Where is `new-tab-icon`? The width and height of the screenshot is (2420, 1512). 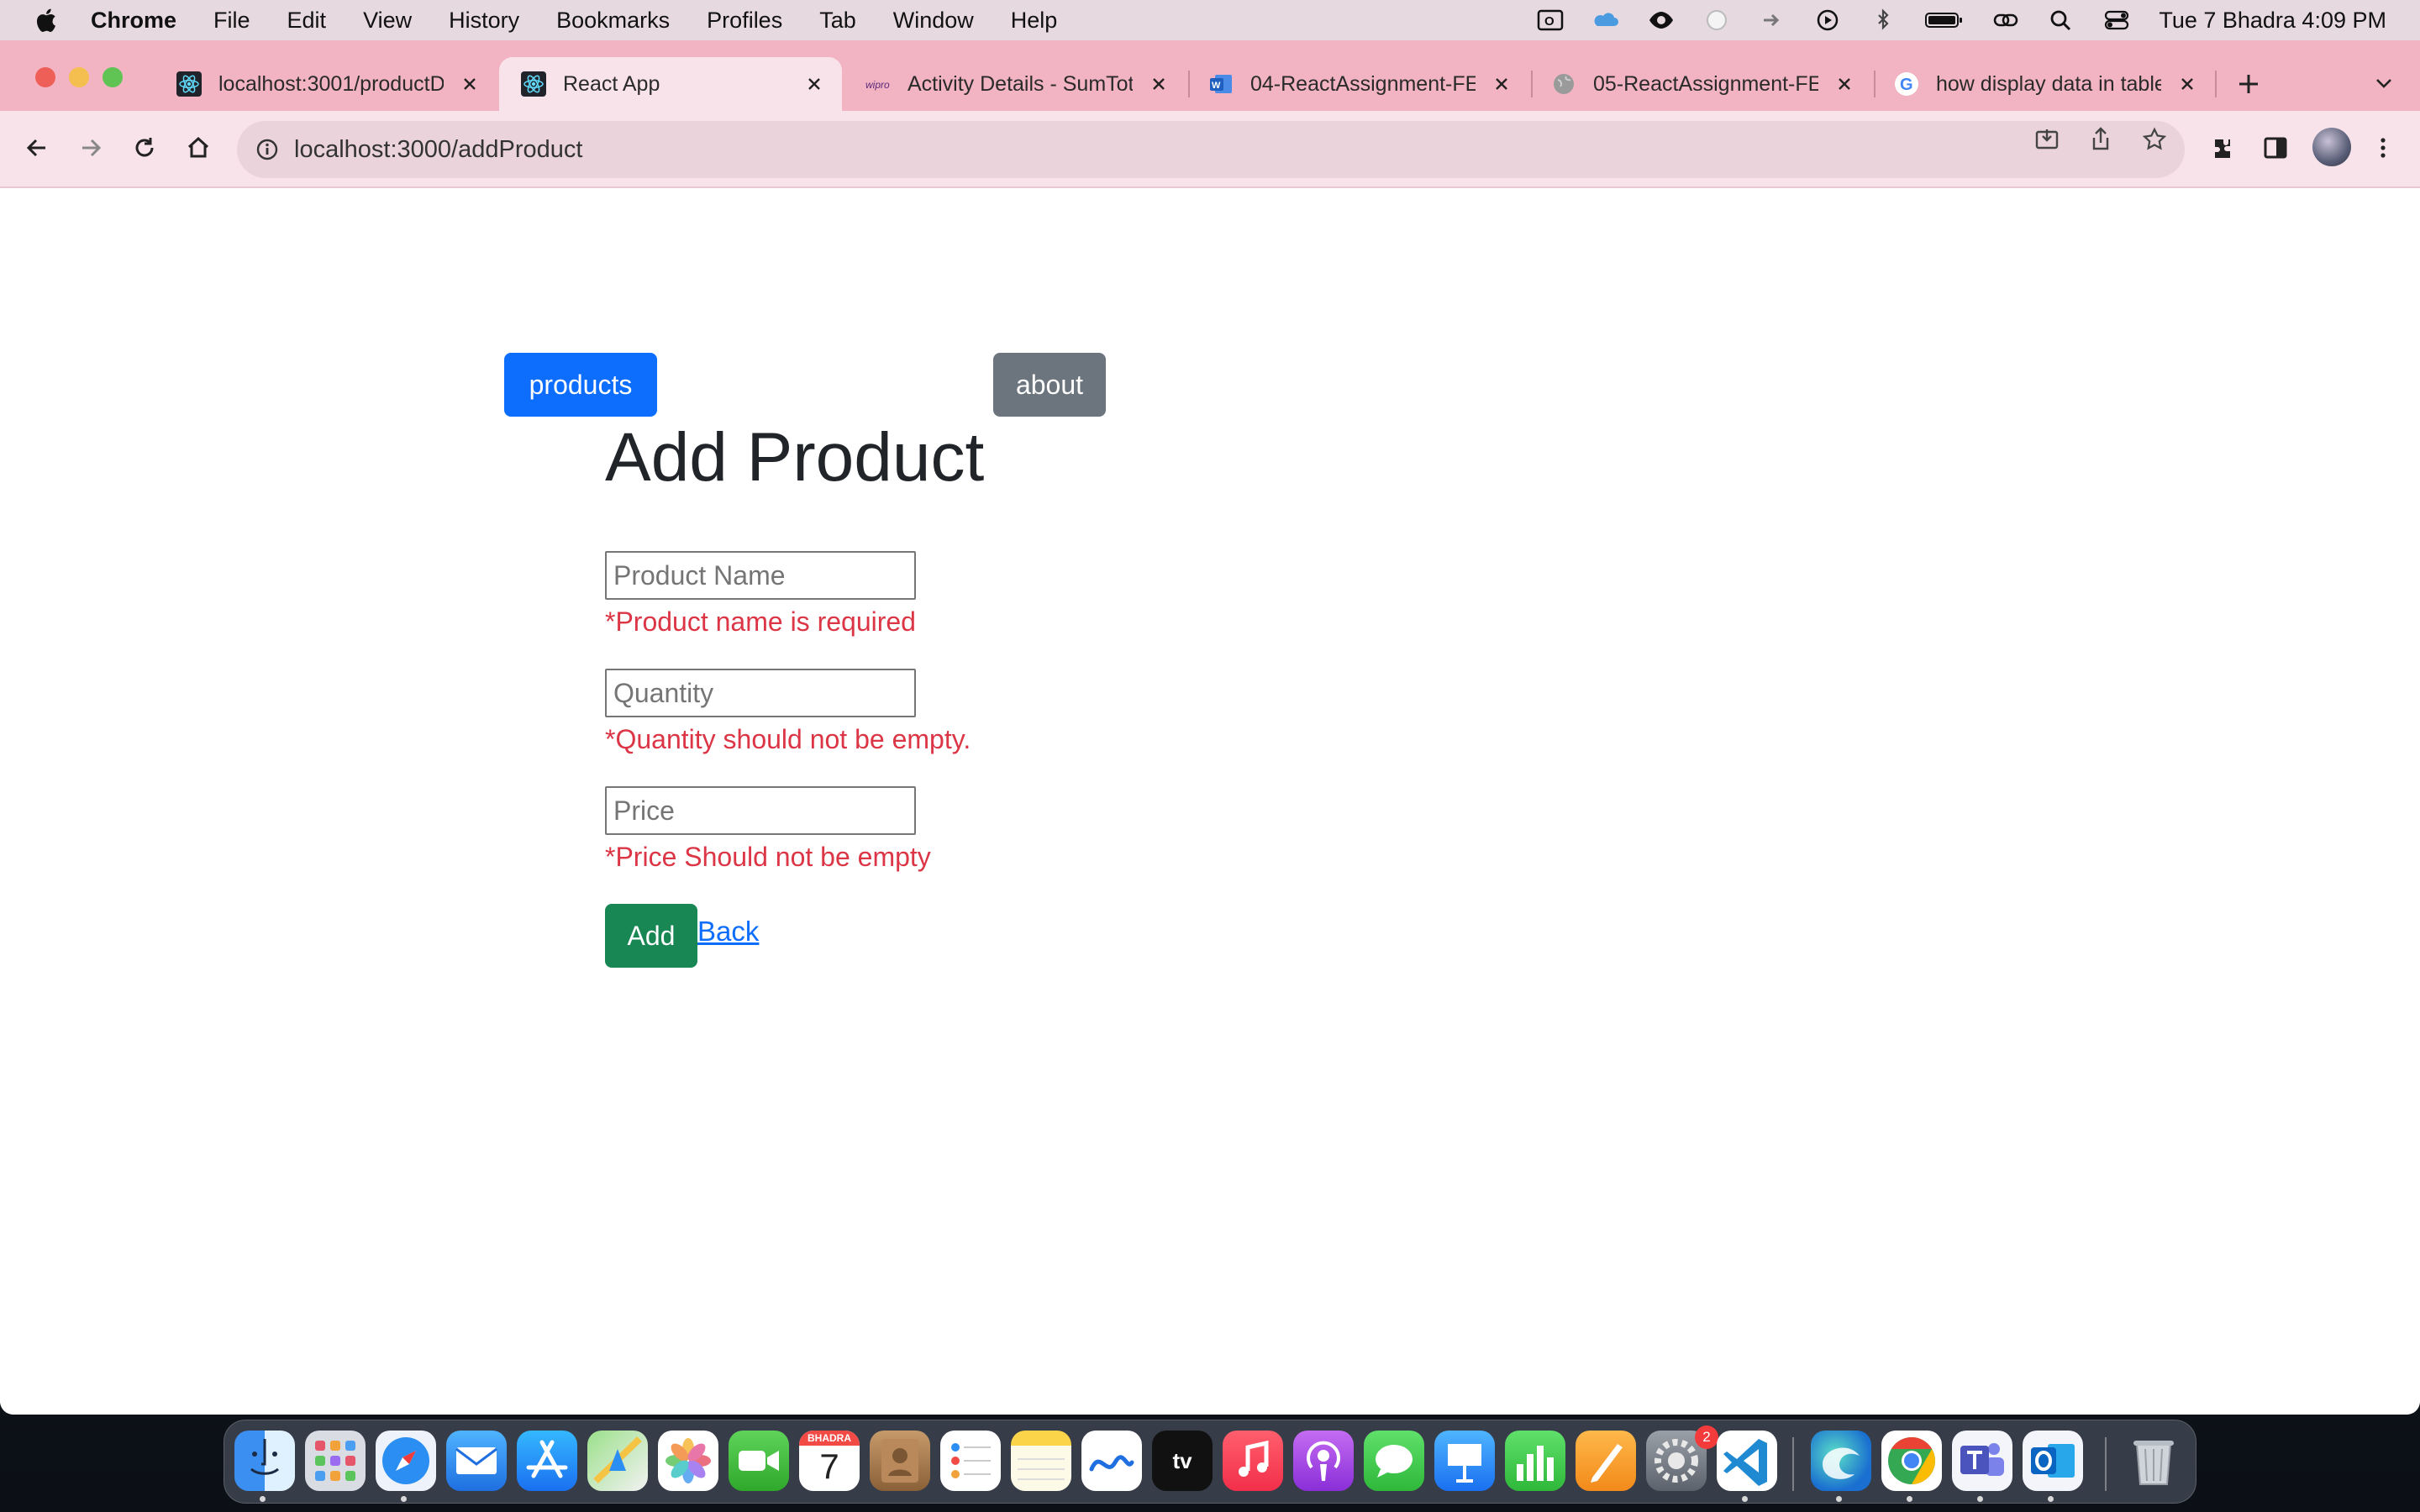
new-tab-icon is located at coordinates (2248, 84).